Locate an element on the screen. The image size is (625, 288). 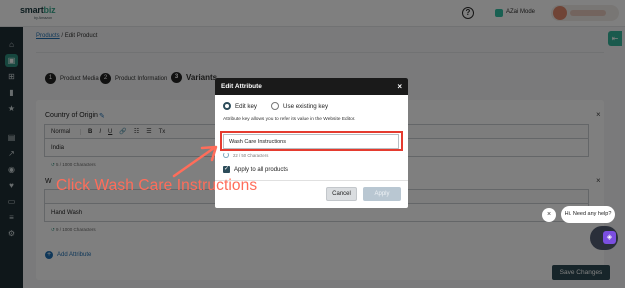
dialog-header: Edit Attribute × is located at coordinates (311, 86).